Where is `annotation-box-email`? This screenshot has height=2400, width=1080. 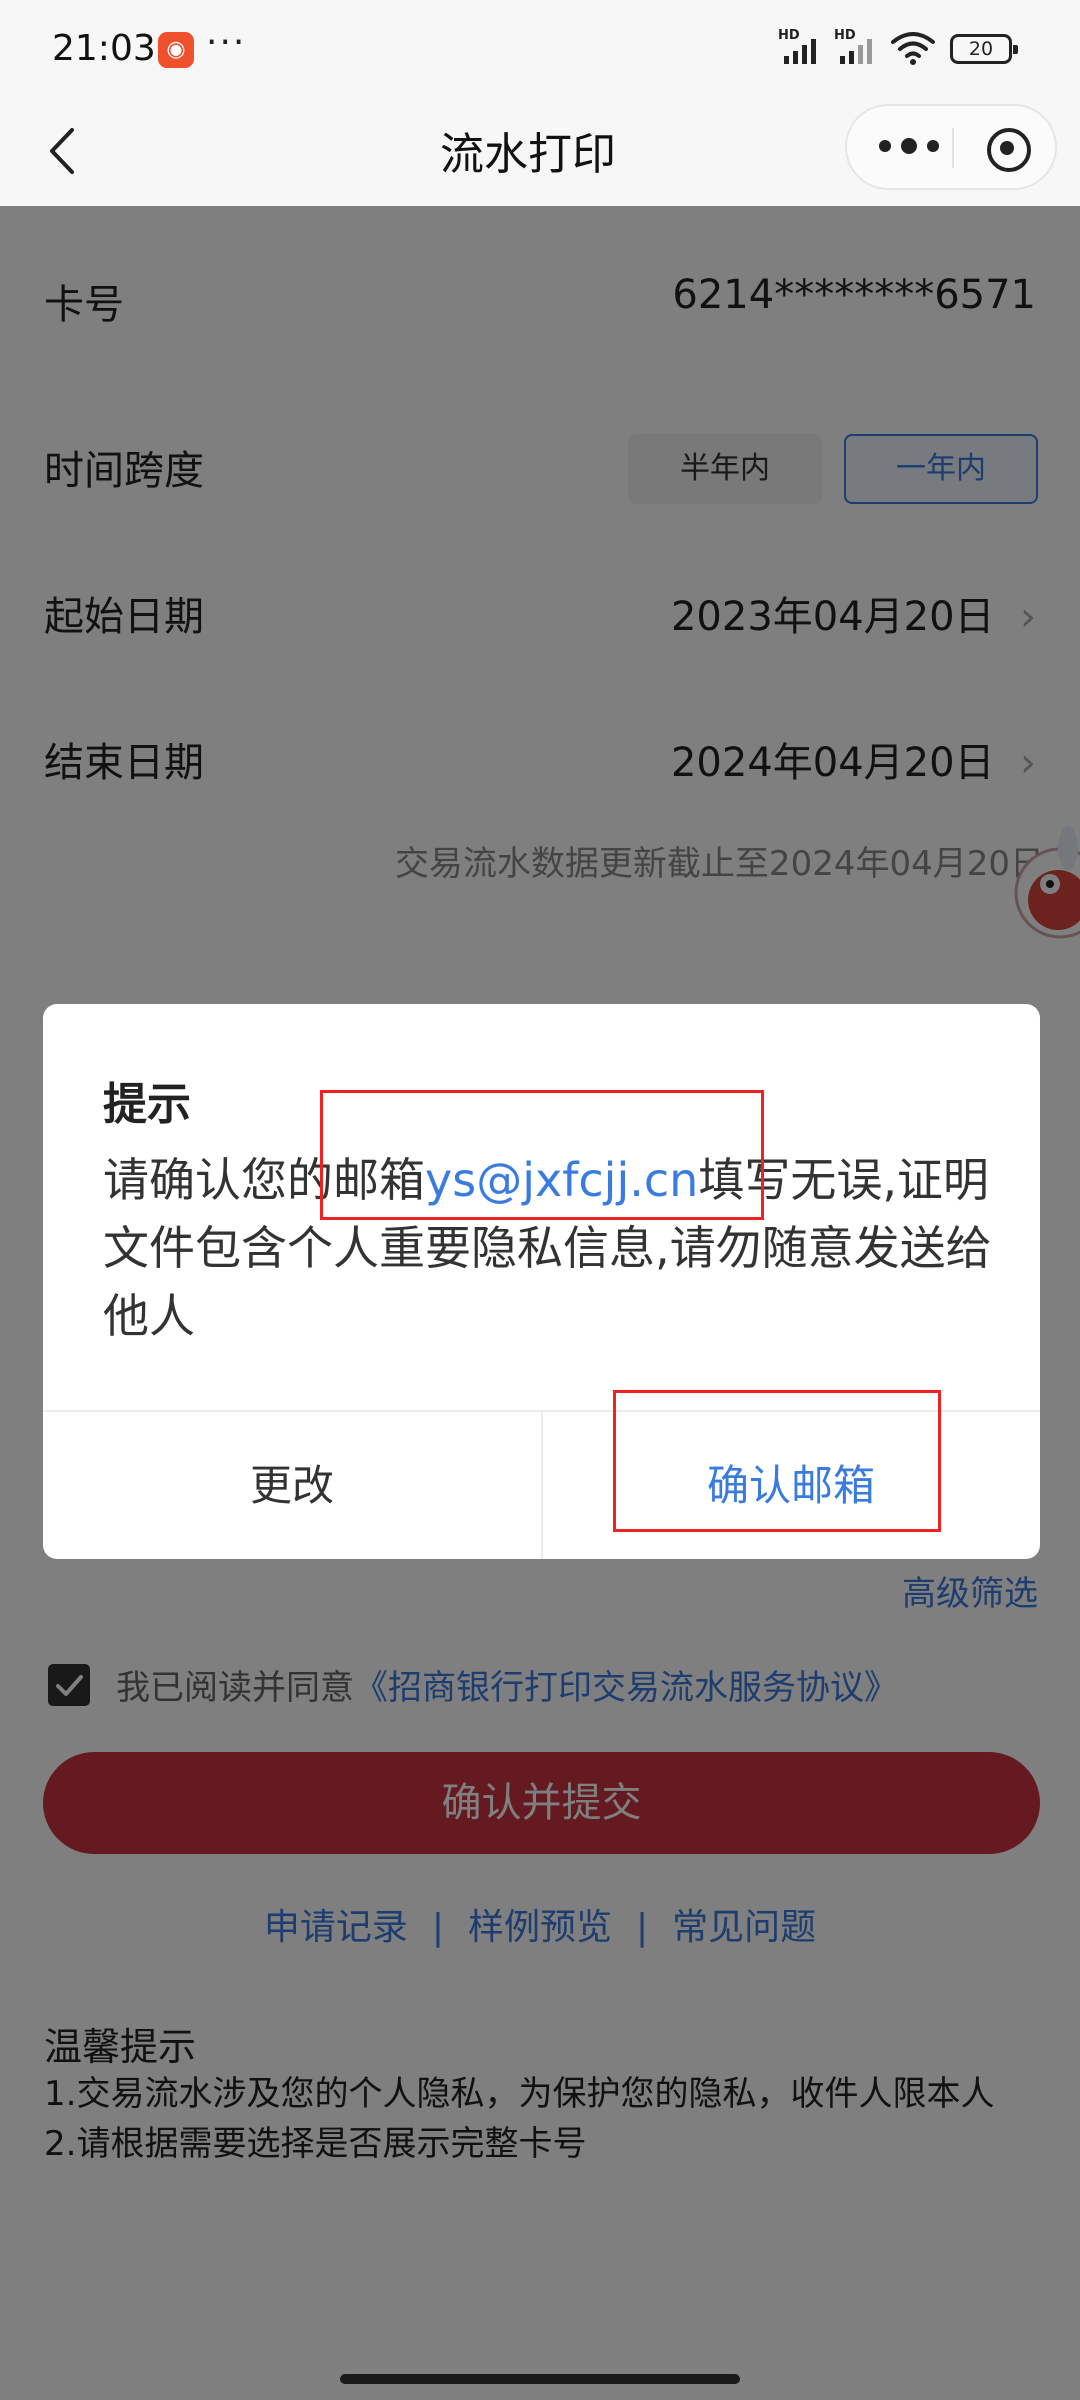 annotation-box-email is located at coordinates (542, 1155).